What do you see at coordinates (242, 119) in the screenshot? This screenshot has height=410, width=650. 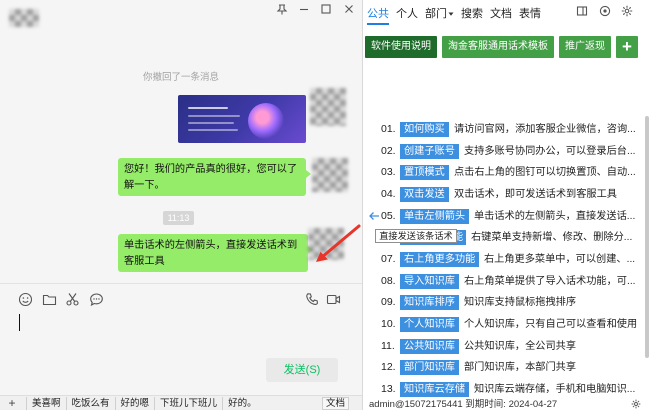 I see `image-message` at bounding box center [242, 119].